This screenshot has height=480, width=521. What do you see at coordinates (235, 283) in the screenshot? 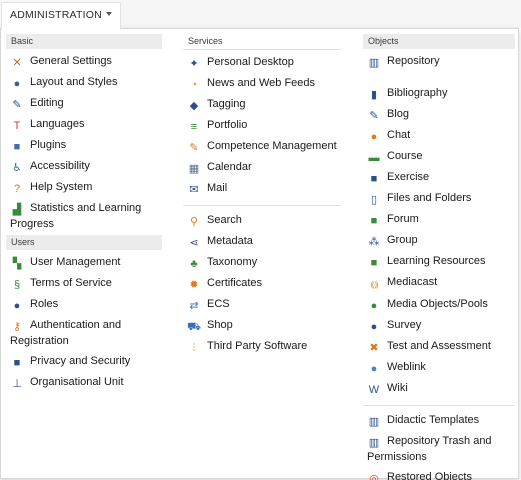
I see `menu-item-label: Certificates` at bounding box center [235, 283].